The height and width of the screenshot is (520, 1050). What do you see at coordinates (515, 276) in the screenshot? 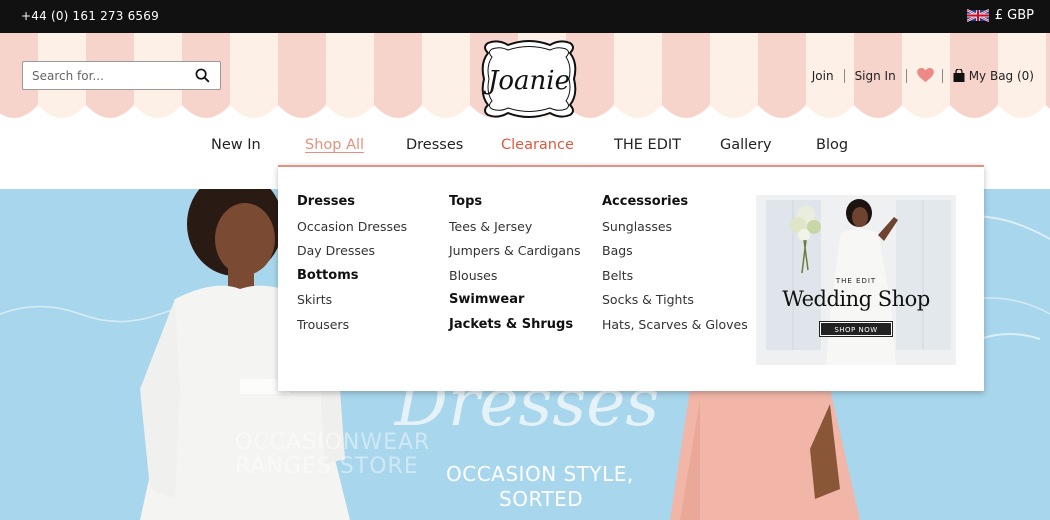
I see `menu-item-blouses: Blouses` at bounding box center [515, 276].